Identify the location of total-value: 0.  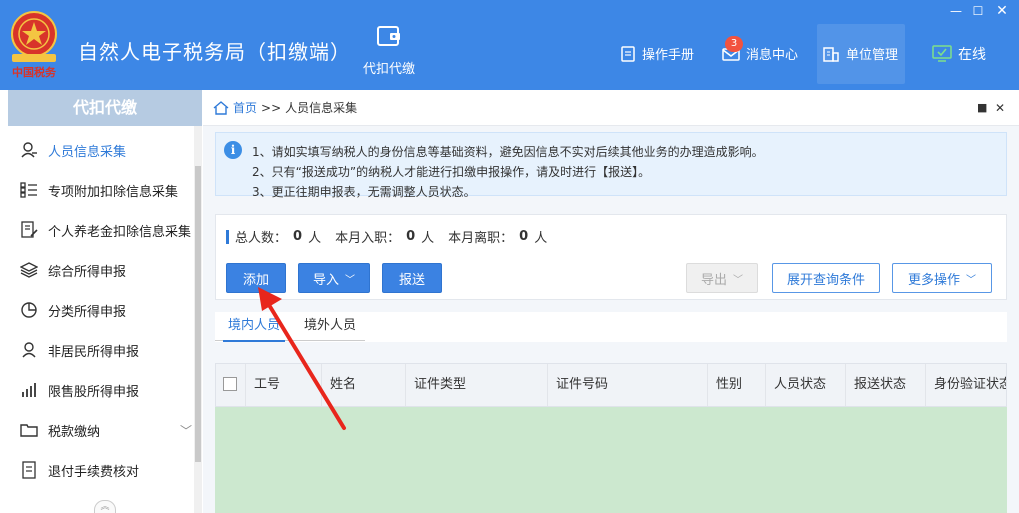
(298, 236).